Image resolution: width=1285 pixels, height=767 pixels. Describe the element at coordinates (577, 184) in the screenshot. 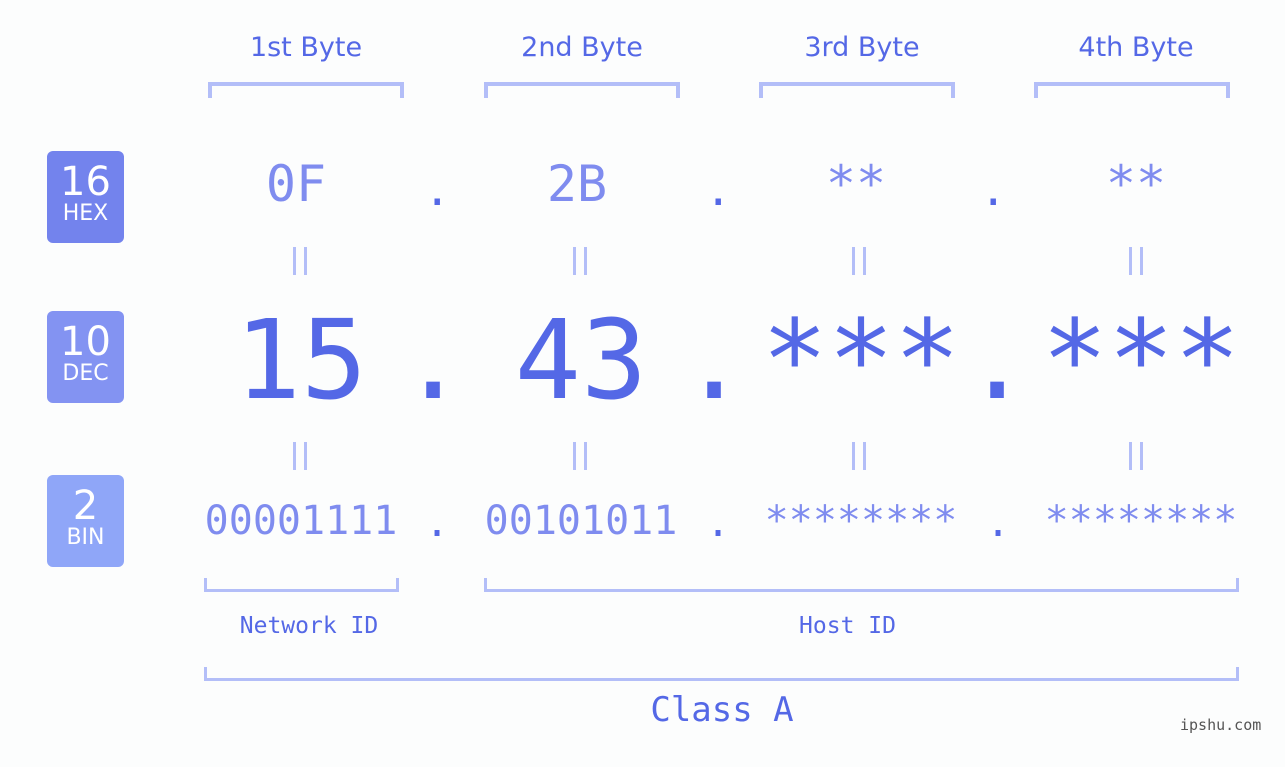

I see `hex-byte-2: 2B` at that location.